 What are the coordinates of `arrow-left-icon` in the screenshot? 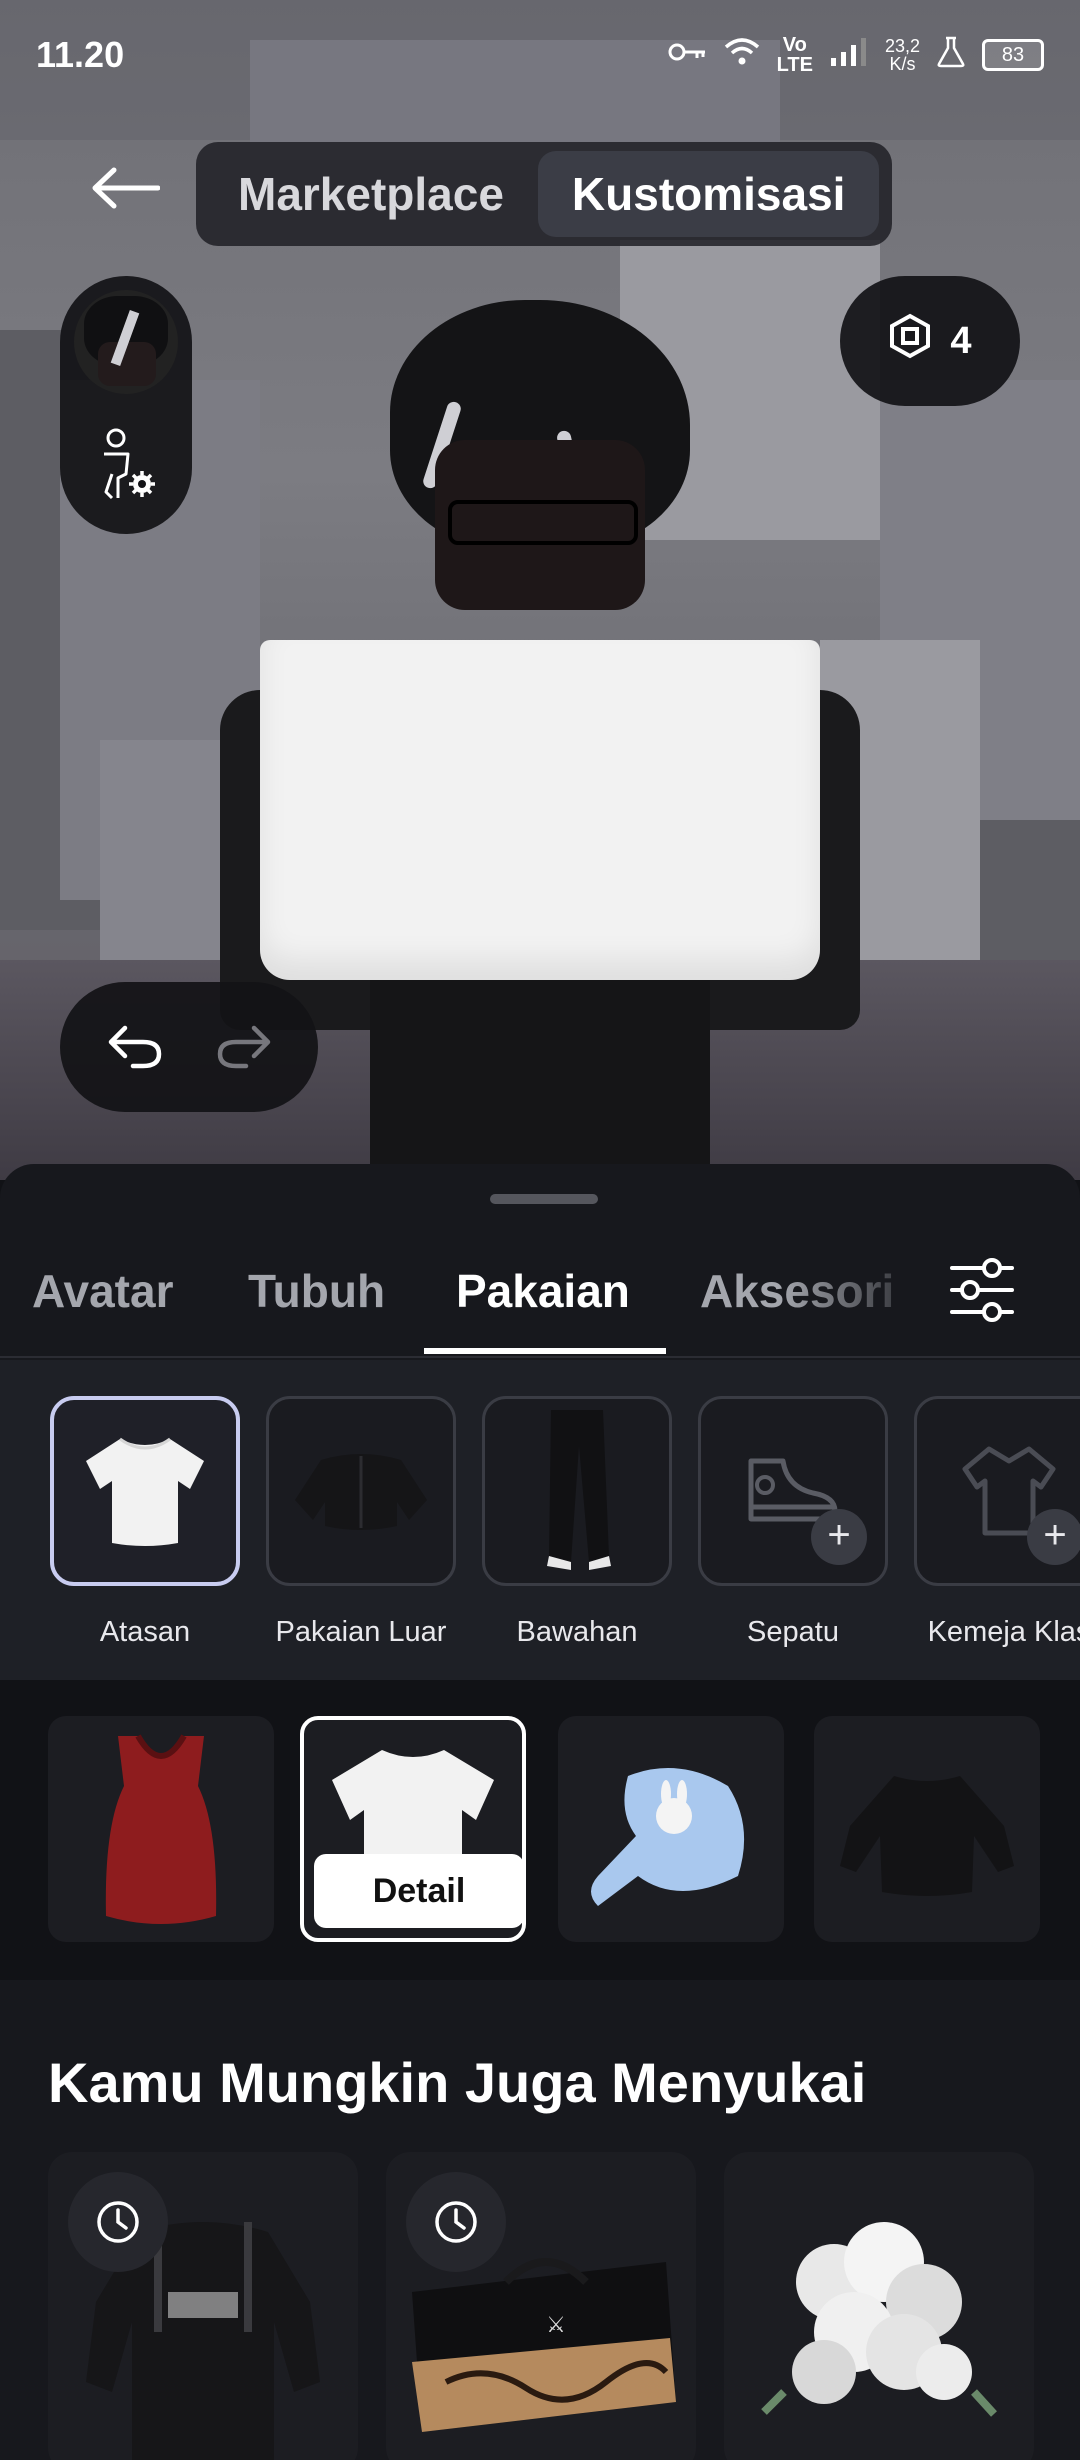 It's located at (125, 190).